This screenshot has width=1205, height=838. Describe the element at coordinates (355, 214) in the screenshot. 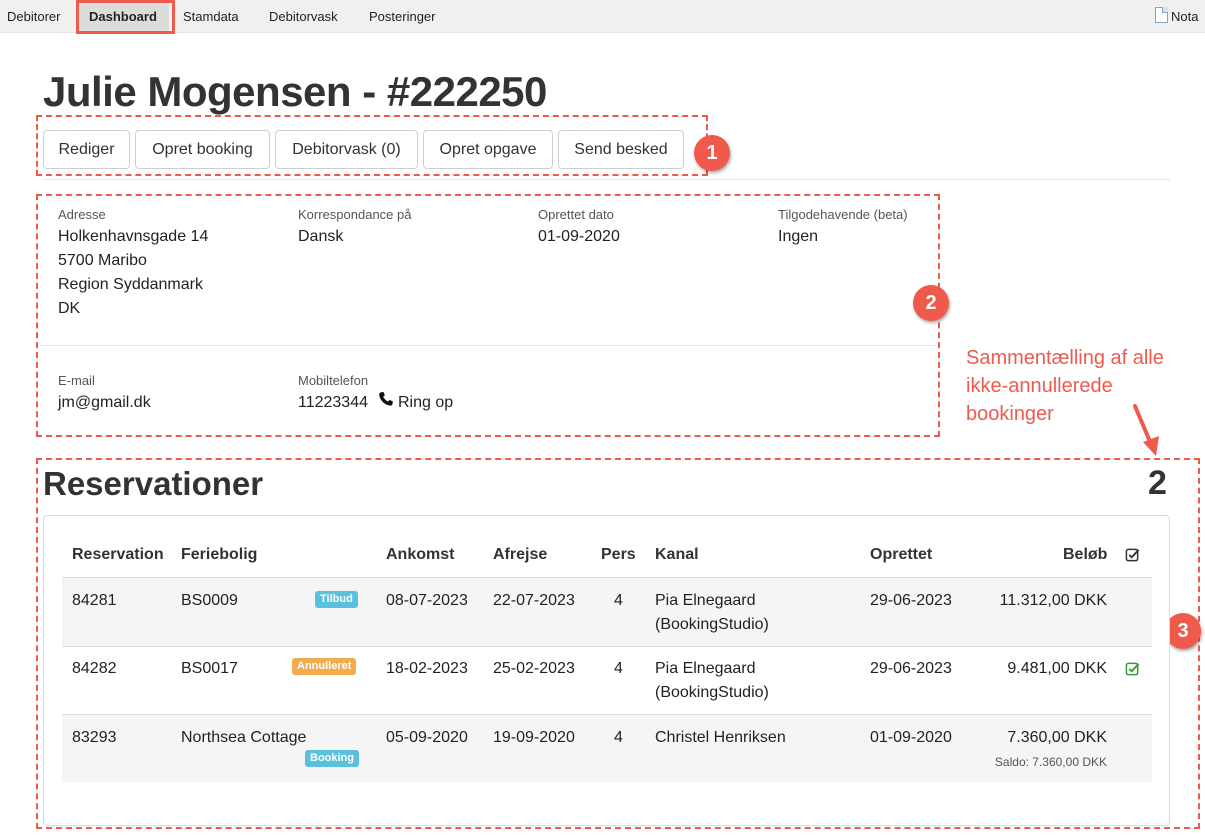

I see `correspondence-label: Korrespondance på` at that location.